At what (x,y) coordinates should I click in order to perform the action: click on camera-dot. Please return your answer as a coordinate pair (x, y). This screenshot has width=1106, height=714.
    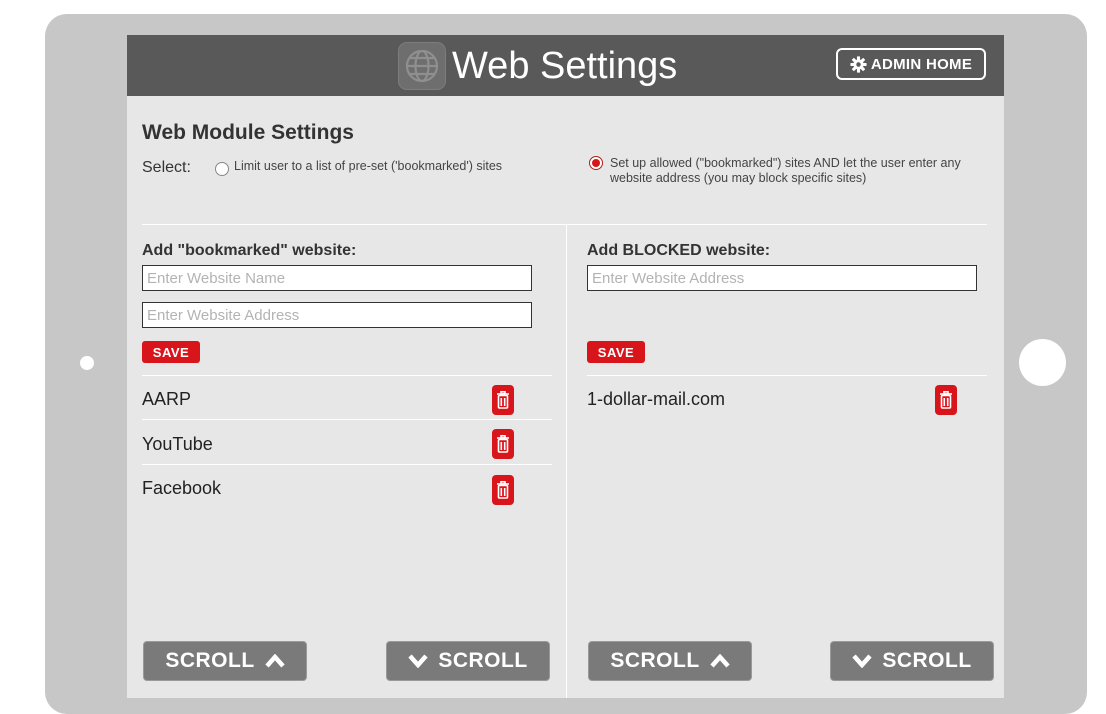
    Looking at the image, I should click on (87, 363).